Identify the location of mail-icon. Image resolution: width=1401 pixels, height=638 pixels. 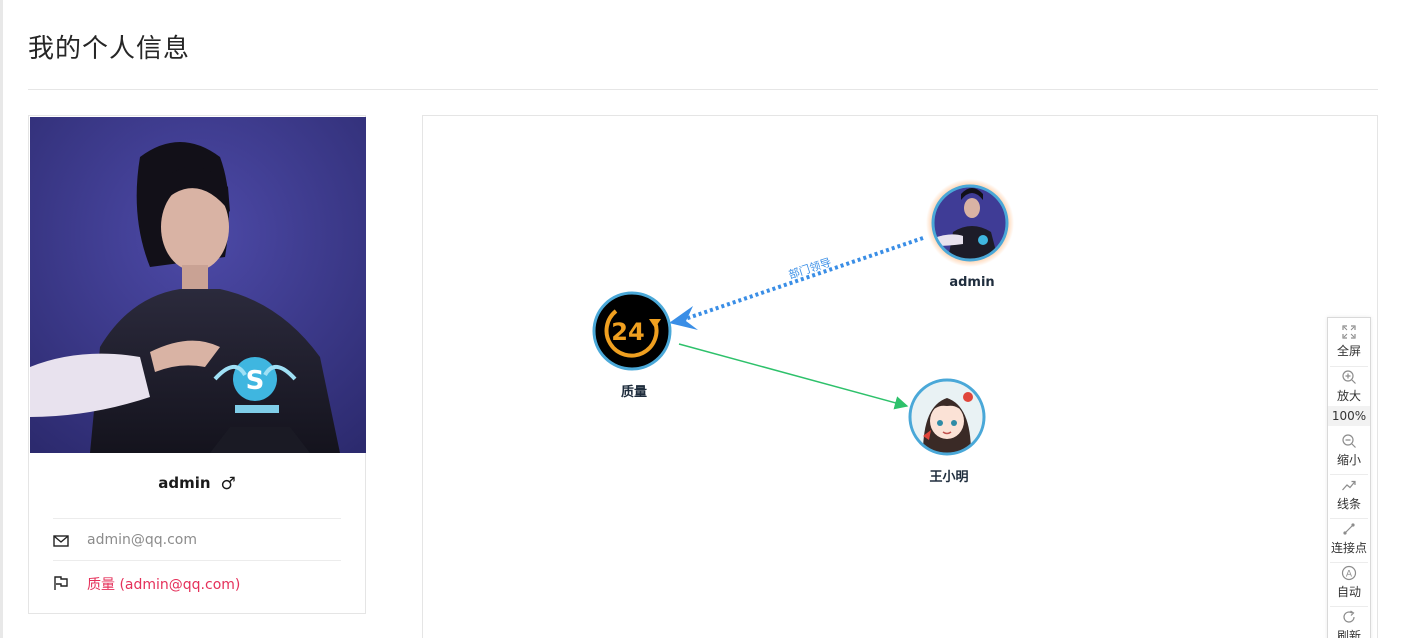
(61, 541).